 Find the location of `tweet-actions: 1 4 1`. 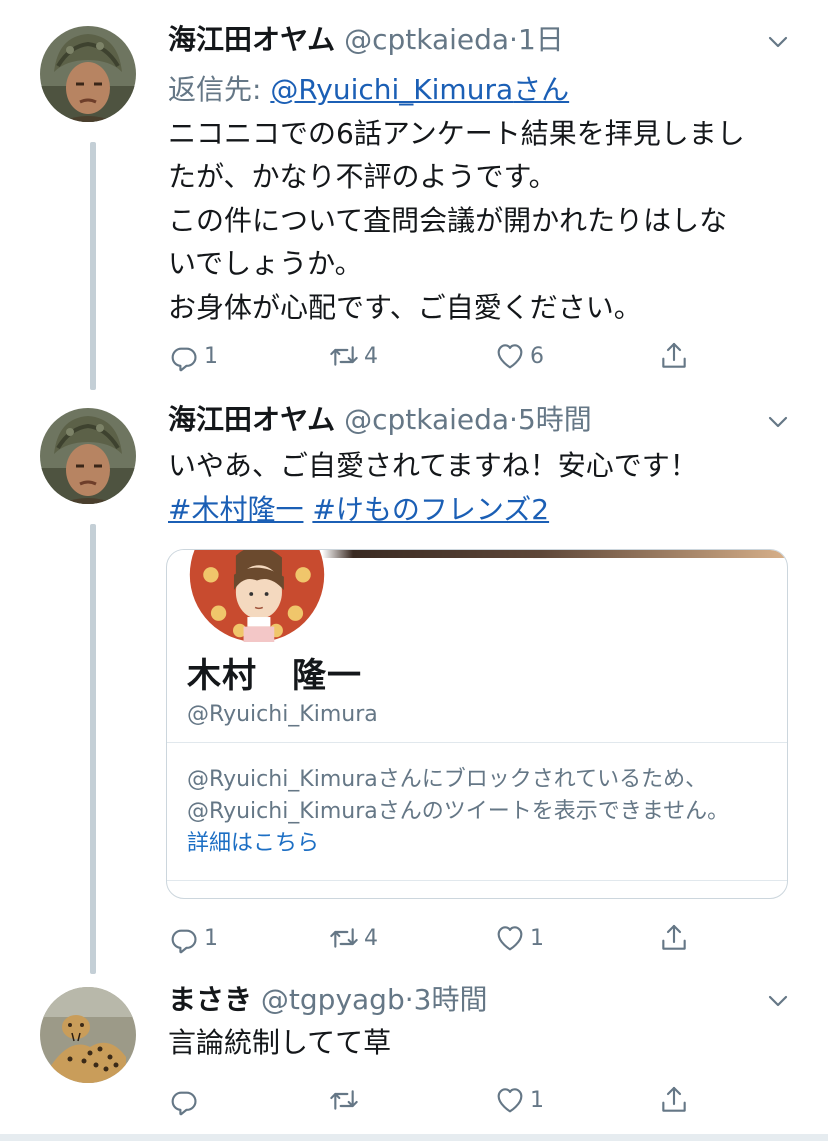

tweet-actions: 1 4 1 is located at coordinates (448, 942).